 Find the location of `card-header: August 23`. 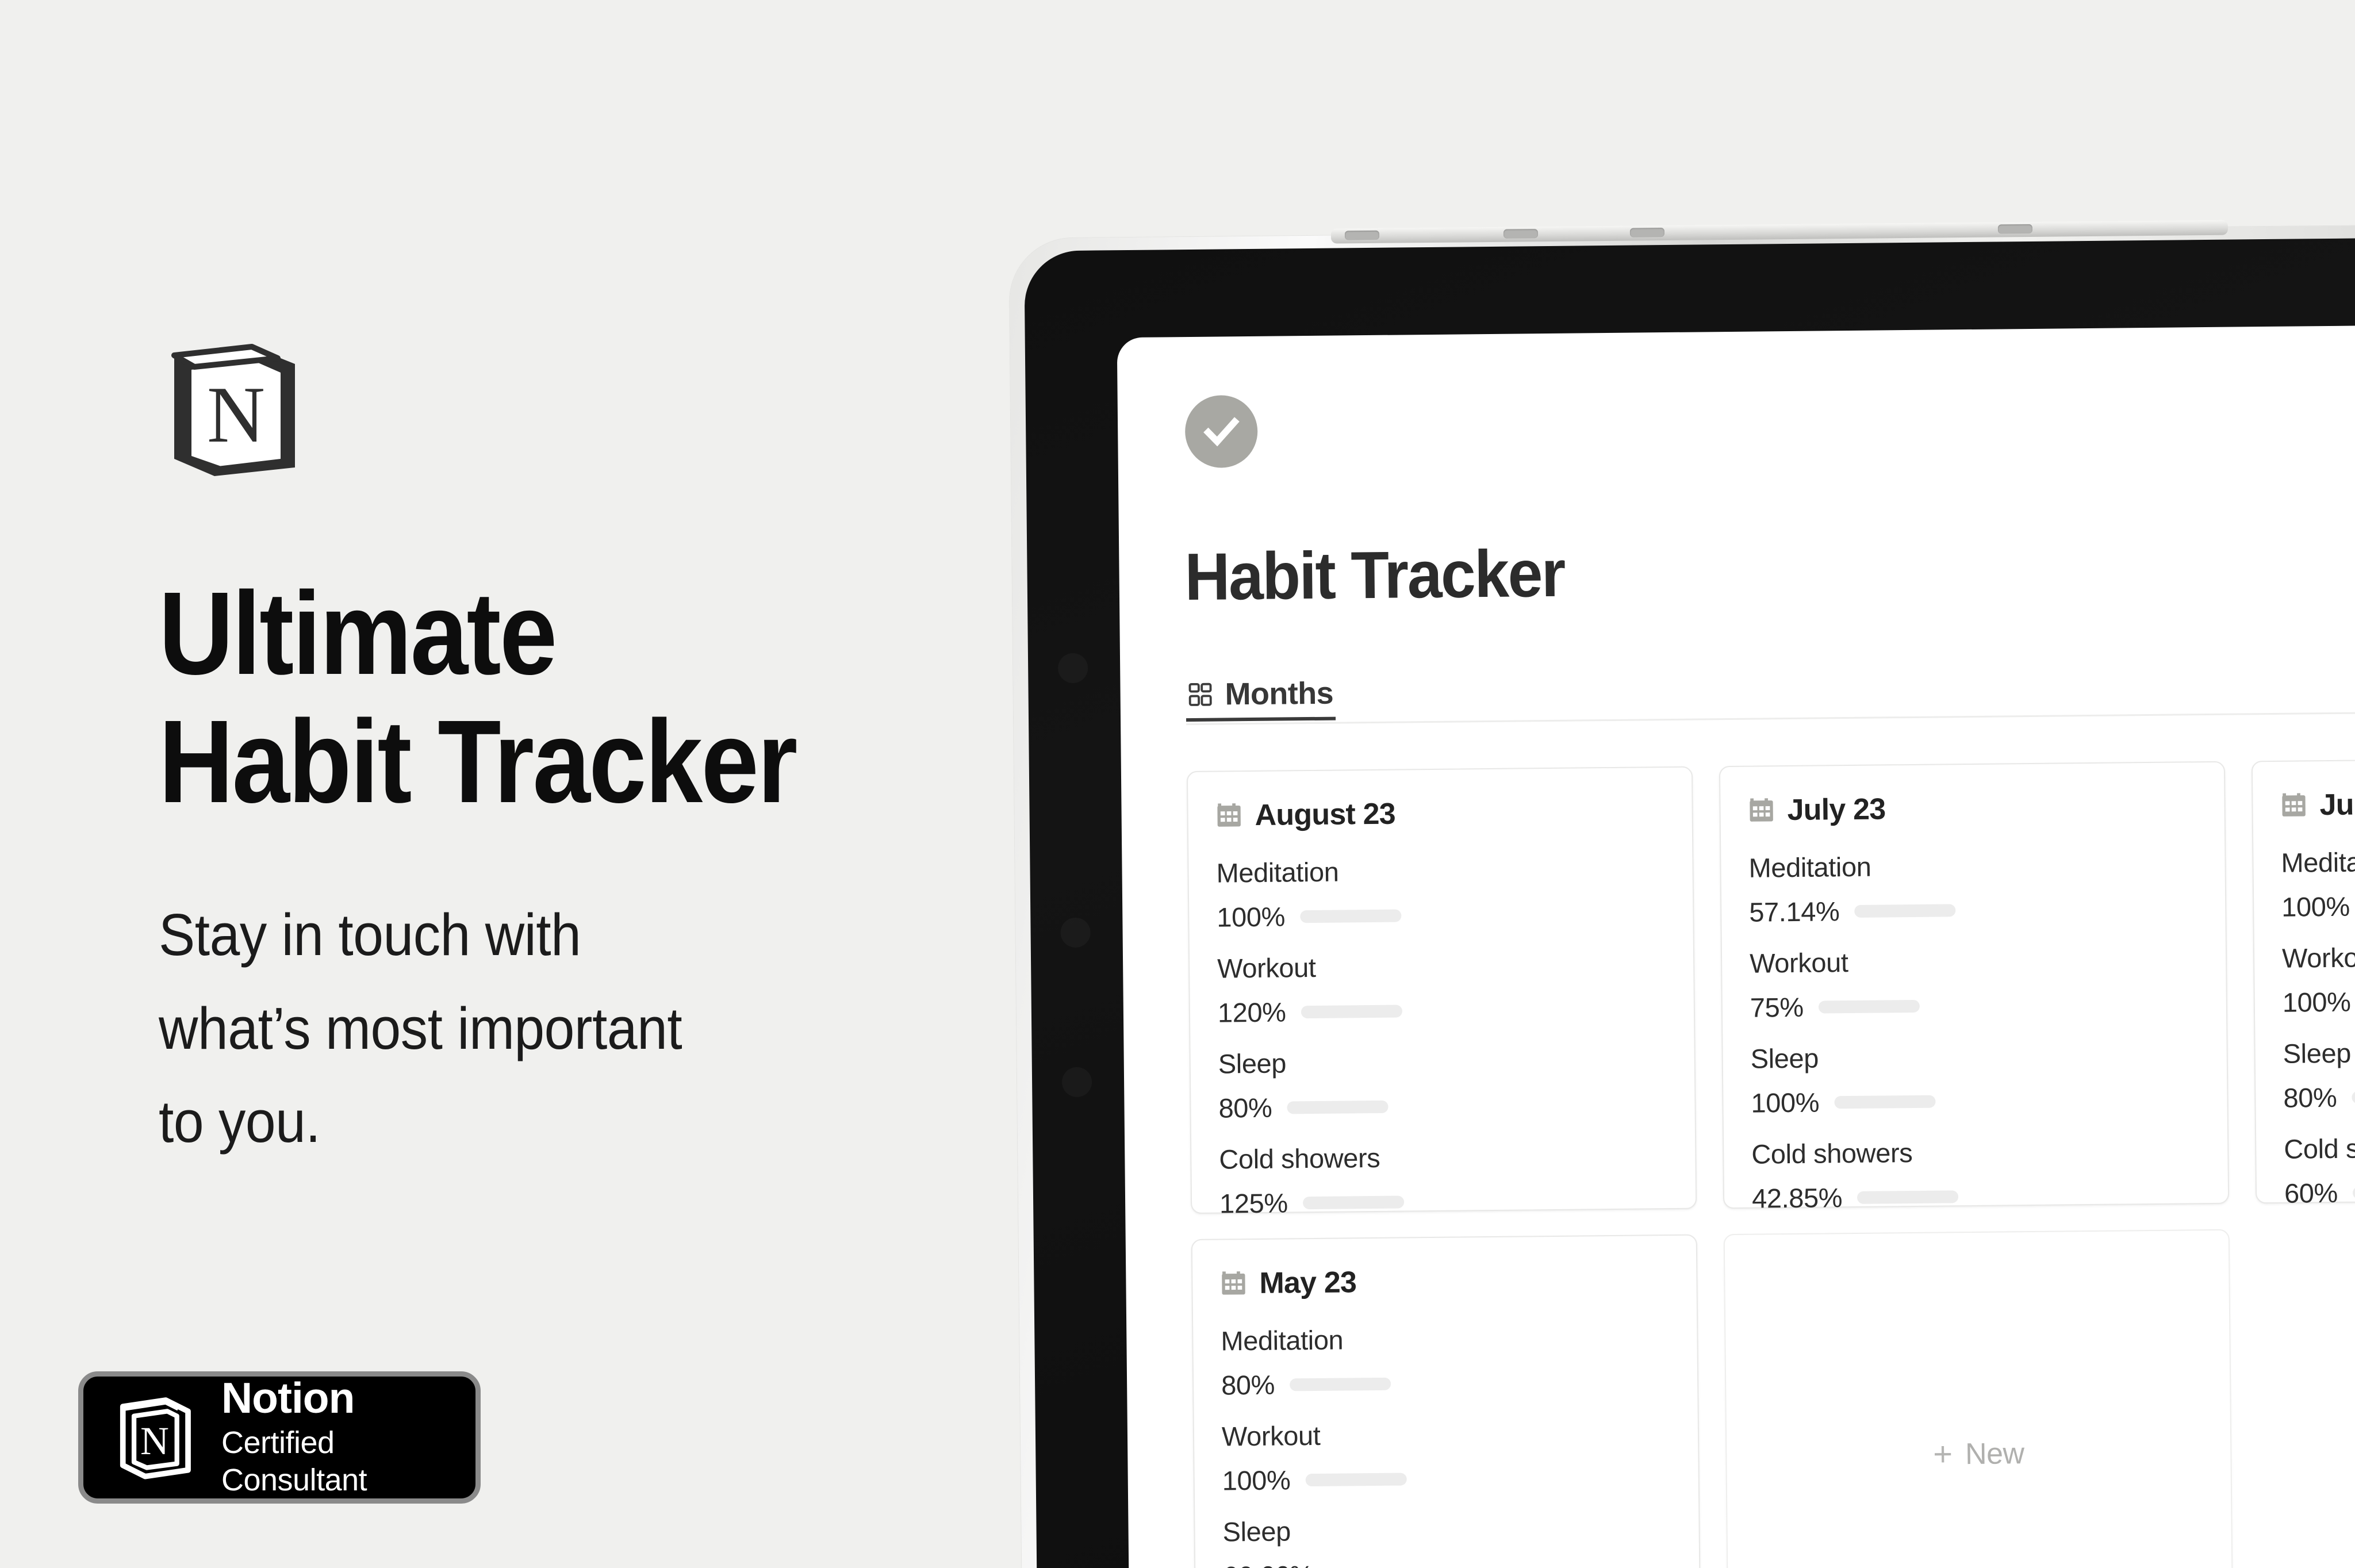

card-header: August 23 is located at coordinates (1439, 813).